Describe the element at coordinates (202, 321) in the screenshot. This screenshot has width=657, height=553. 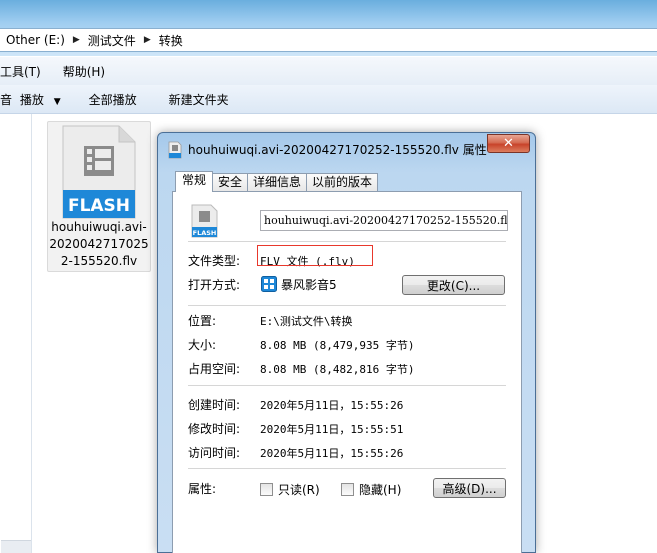
I see `location-label: 位置:` at that location.